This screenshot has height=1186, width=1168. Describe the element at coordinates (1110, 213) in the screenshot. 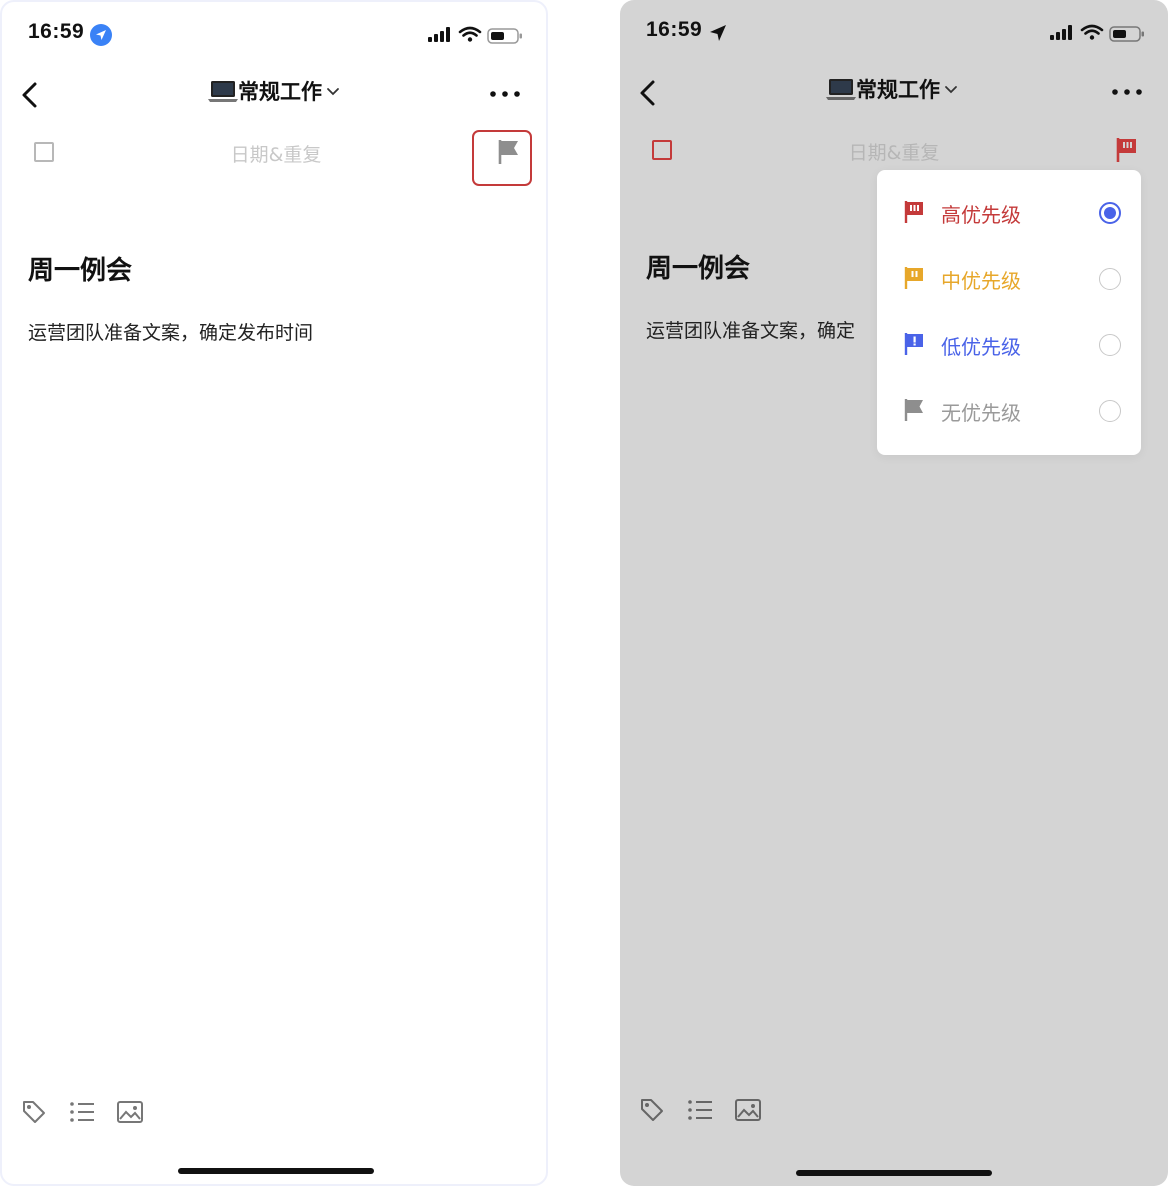

I see `radio-selected` at that location.